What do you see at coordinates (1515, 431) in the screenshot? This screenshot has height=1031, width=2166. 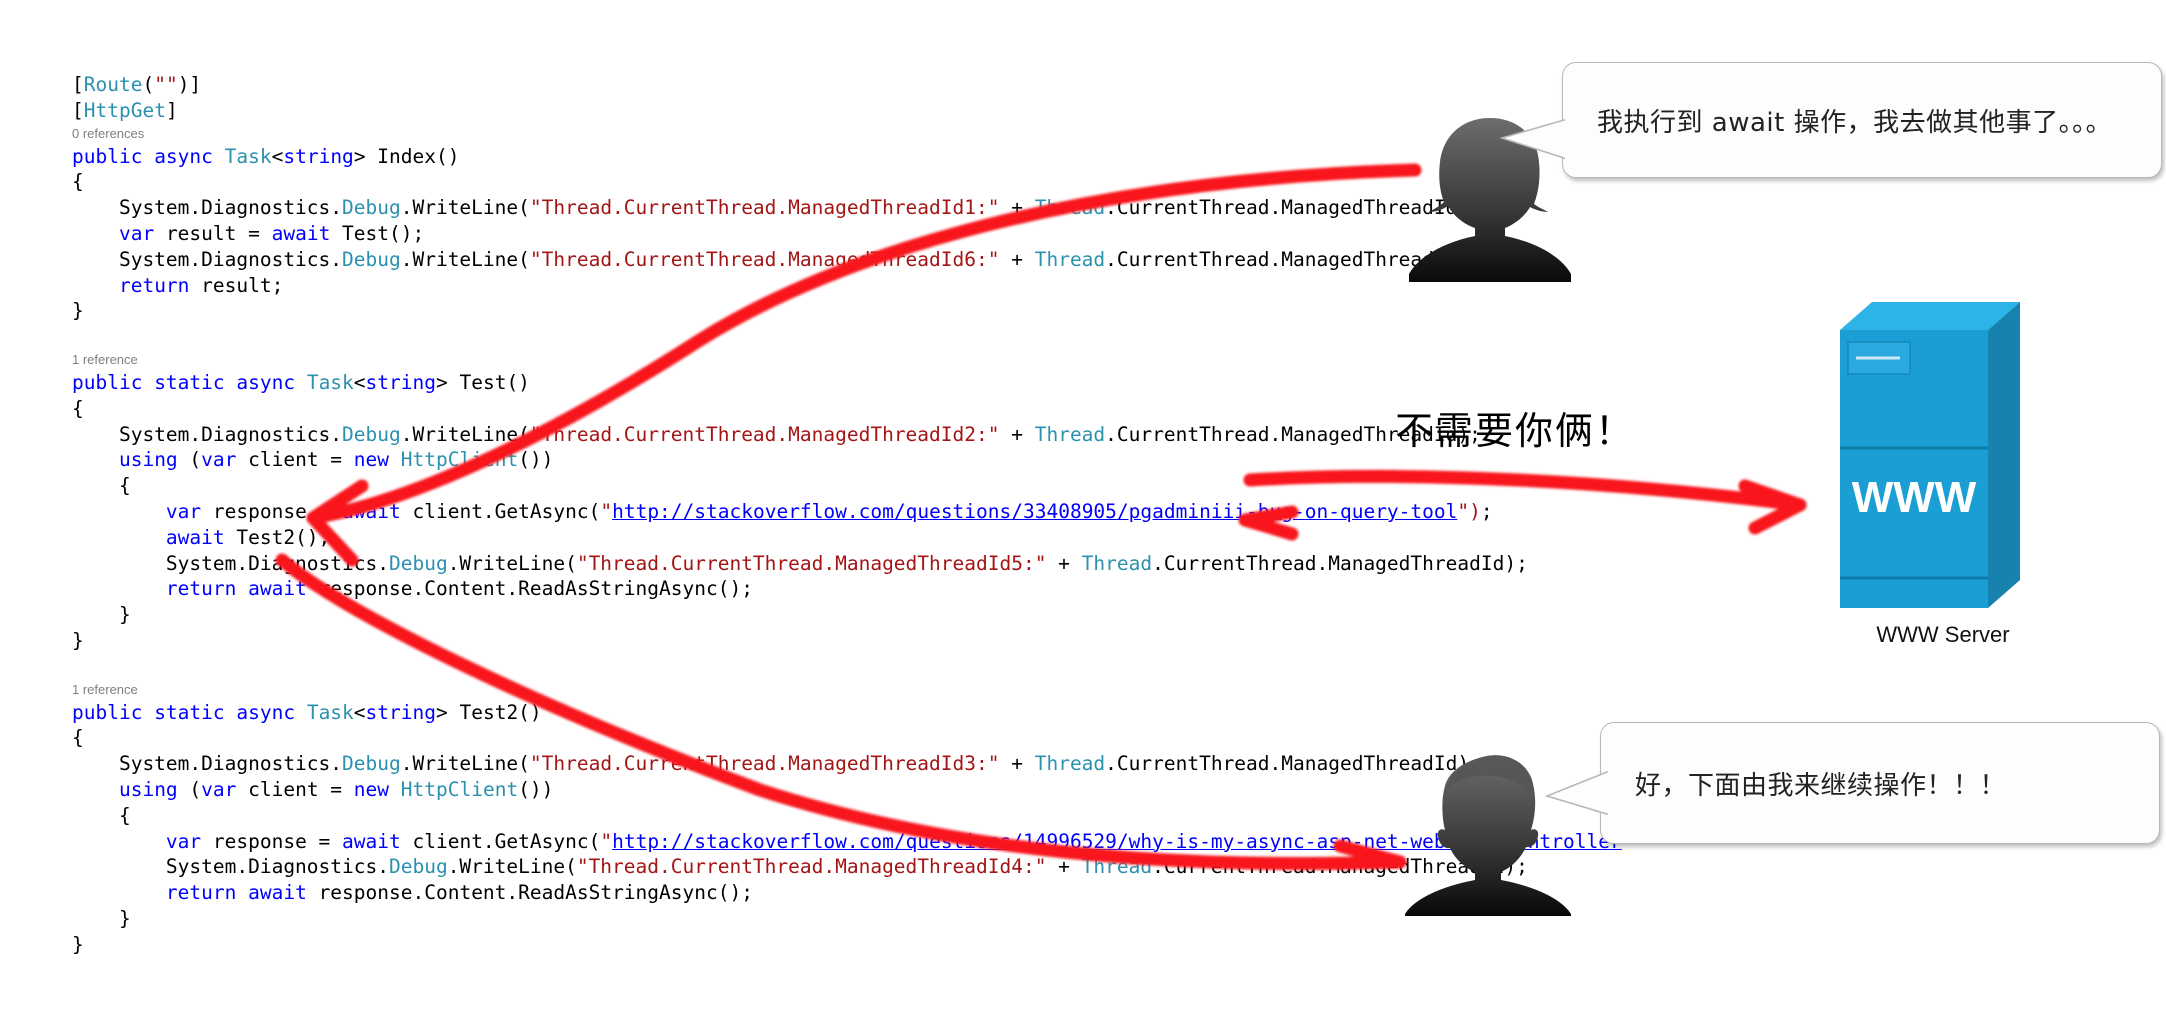 I see `center-annotation-text: 不需要你俩！` at bounding box center [1515, 431].